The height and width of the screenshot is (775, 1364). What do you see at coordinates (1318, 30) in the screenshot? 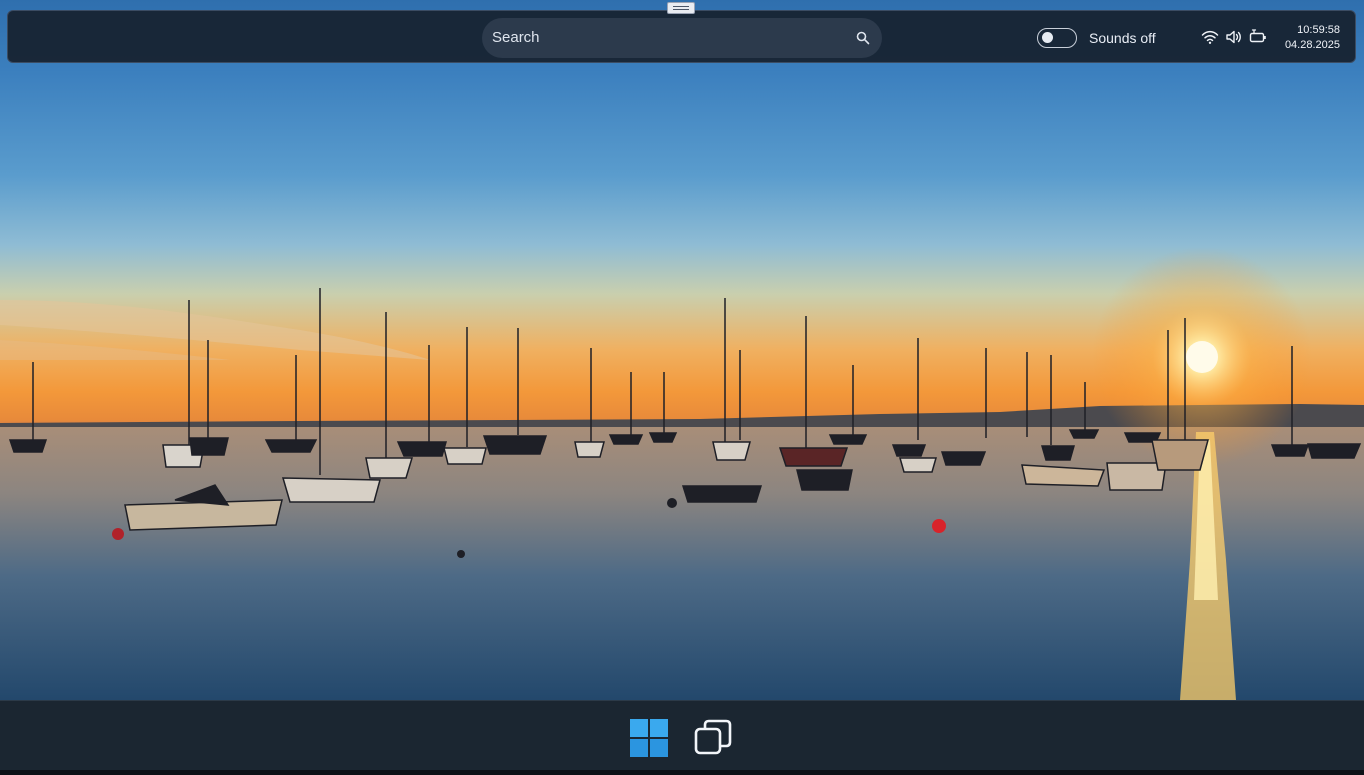
I see `clock-time: 10:59:58` at bounding box center [1318, 30].